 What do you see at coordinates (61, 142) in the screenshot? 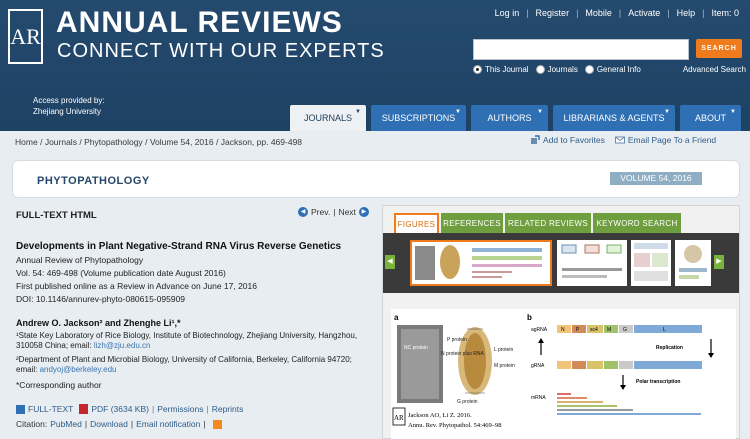
I see `breadcrumb-journals: Journals` at bounding box center [61, 142].